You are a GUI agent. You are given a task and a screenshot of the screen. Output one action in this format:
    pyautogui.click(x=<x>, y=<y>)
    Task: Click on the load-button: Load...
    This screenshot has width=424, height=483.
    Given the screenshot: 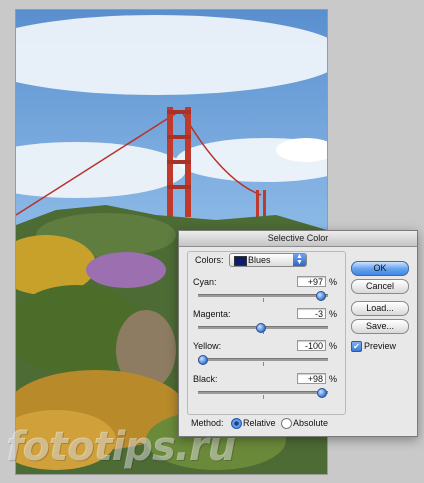 What is the action you would take?
    pyautogui.click(x=380, y=308)
    